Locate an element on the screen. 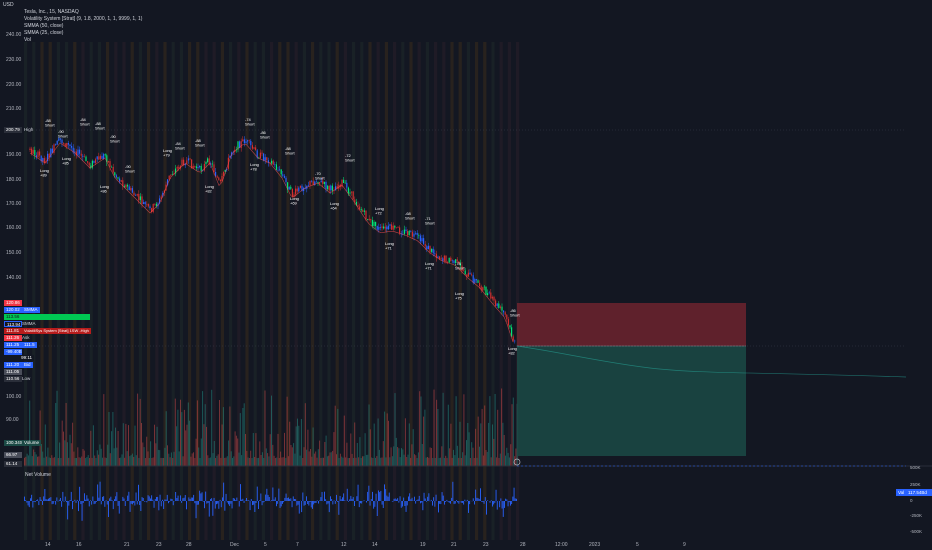 Image resolution: width=932 pixels, height=550 pixels. strat-label: VolatiliSys System [Strat] 1SW -High is located at coordinates (56, 331).